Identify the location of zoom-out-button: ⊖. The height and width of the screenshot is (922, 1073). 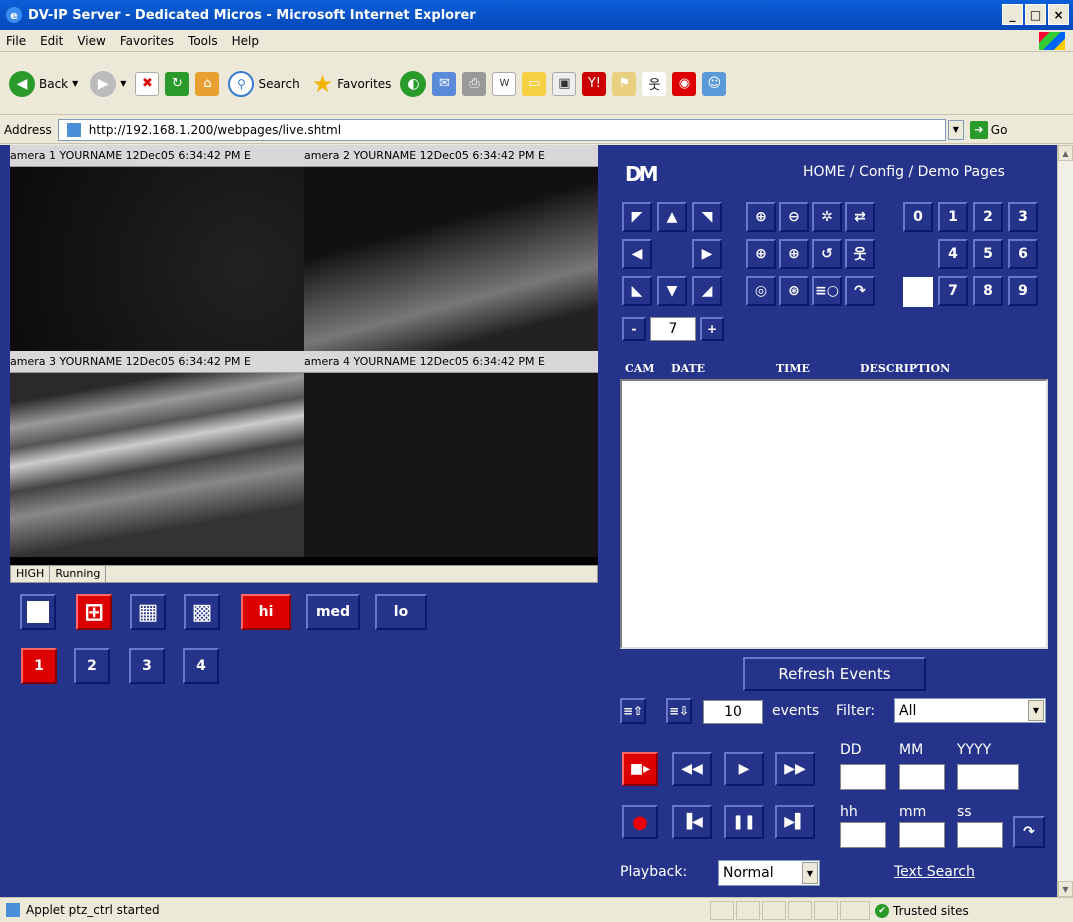
(794, 217).